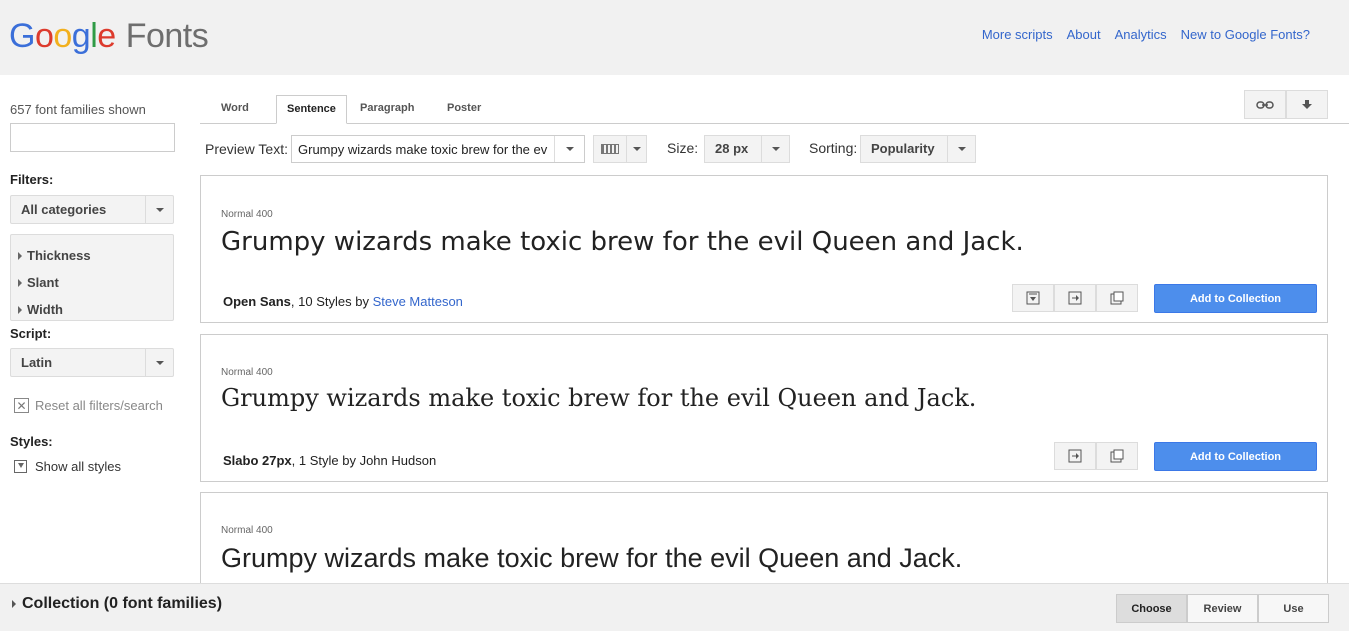  I want to click on tab-paragraph: Paragraph, so click(387, 109).